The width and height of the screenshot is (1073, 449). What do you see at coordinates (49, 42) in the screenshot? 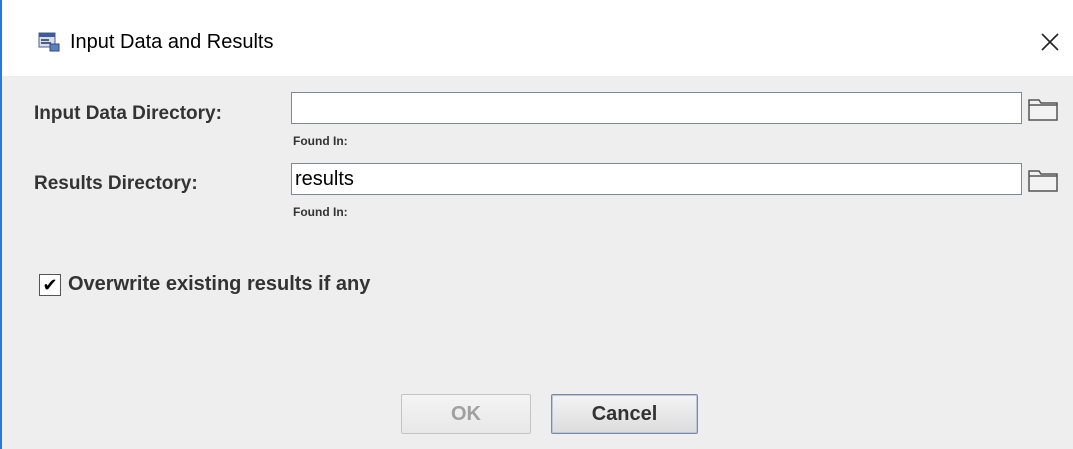
I see `app-window-icon` at bounding box center [49, 42].